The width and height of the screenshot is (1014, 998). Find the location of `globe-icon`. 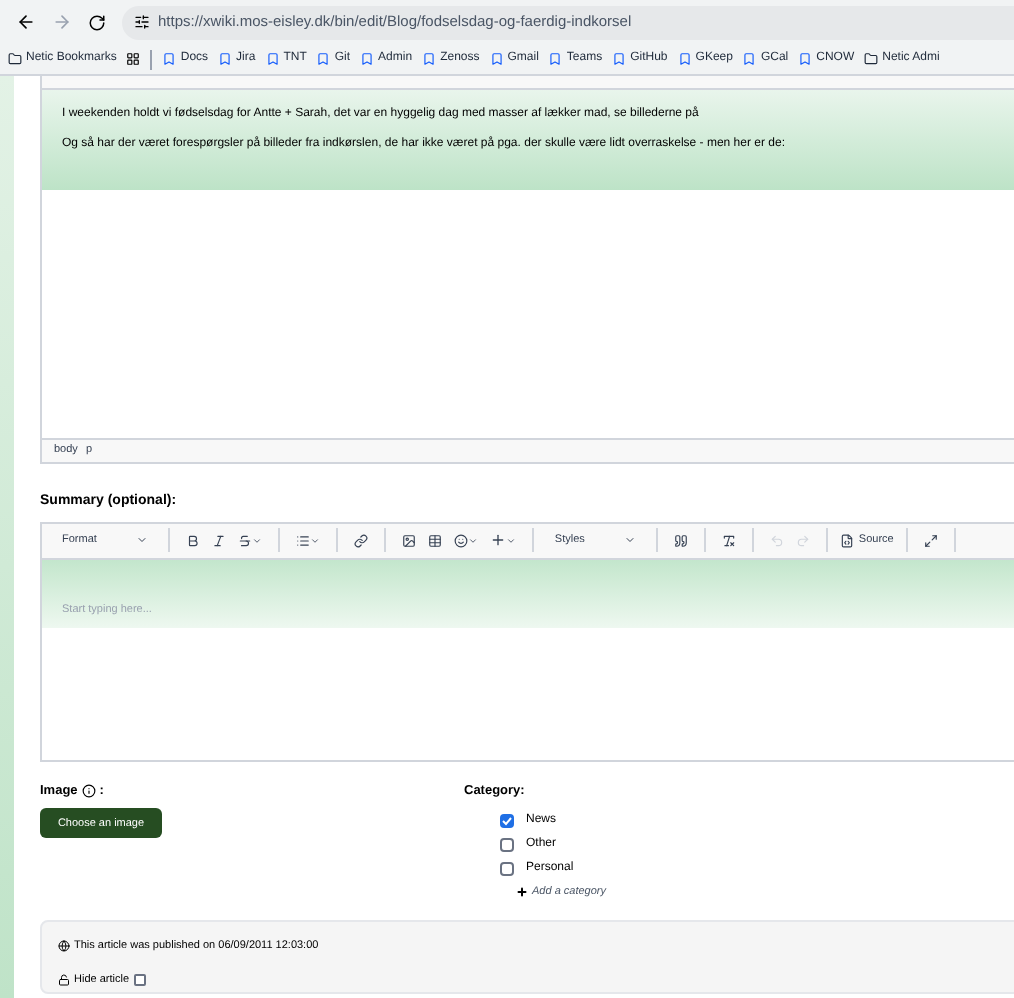

globe-icon is located at coordinates (64, 945).